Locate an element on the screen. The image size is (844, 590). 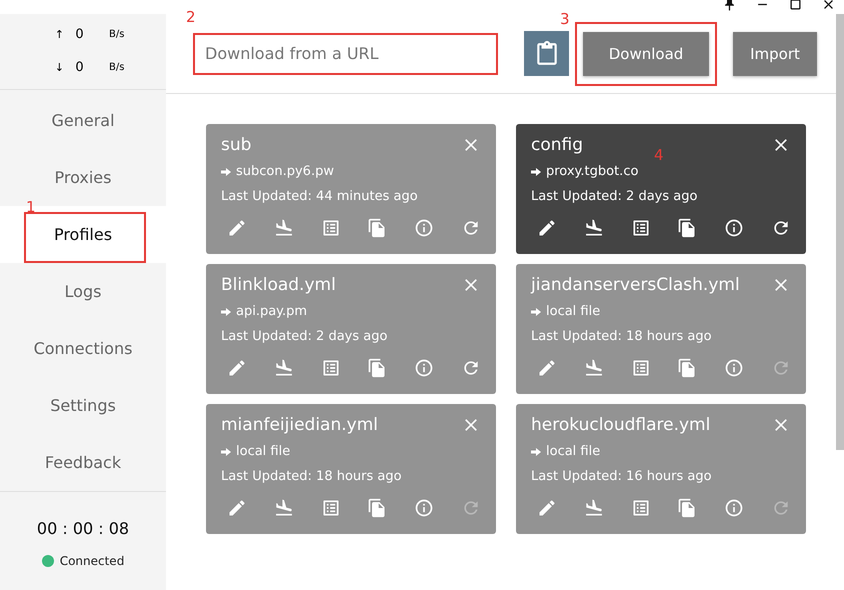
profile-name: herokucloudflare.yml is located at coordinates (620, 425).